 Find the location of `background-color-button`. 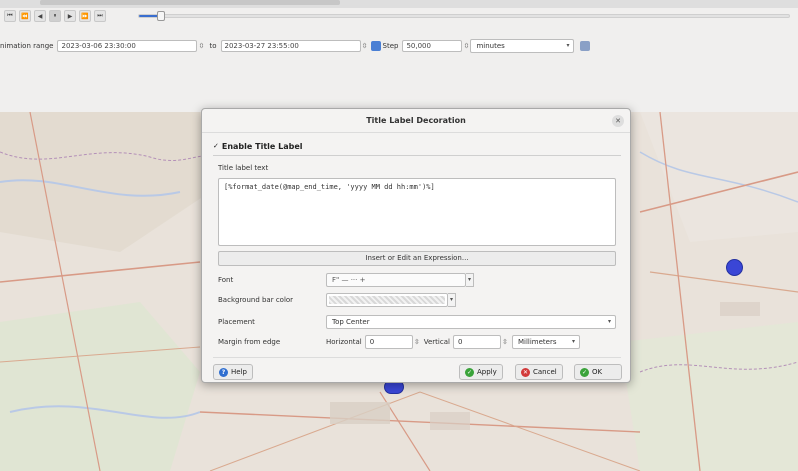

background-color-button is located at coordinates (387, 300).